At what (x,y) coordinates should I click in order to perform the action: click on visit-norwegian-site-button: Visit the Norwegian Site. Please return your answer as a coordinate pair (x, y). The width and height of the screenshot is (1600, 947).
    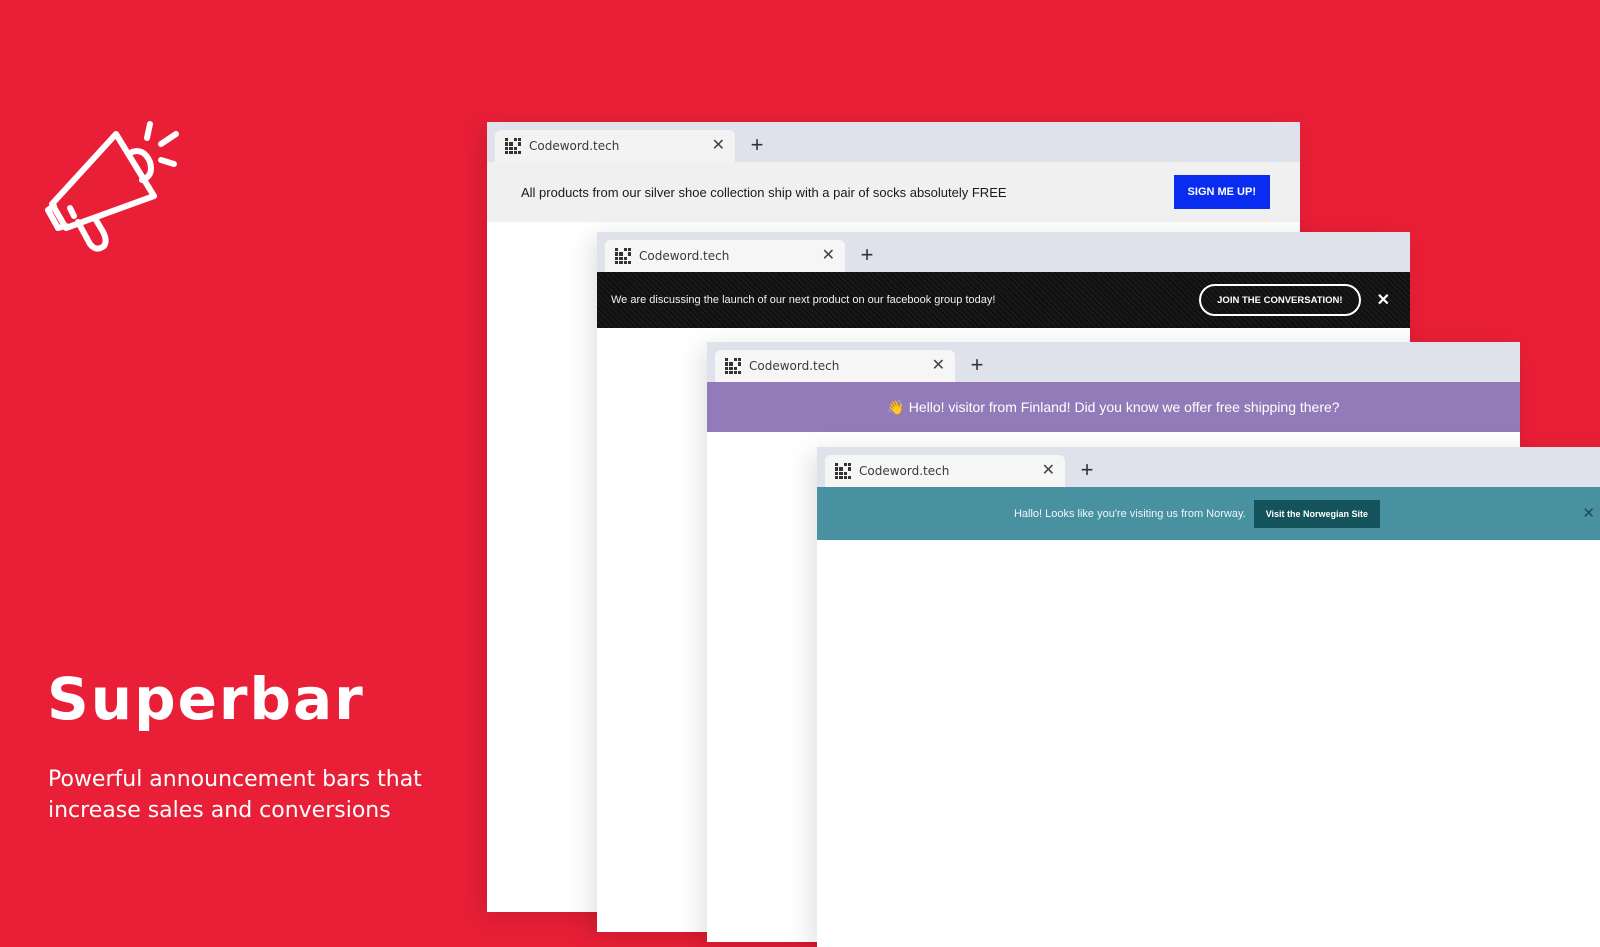
    Looking at the image, I should click on (1317, 513).